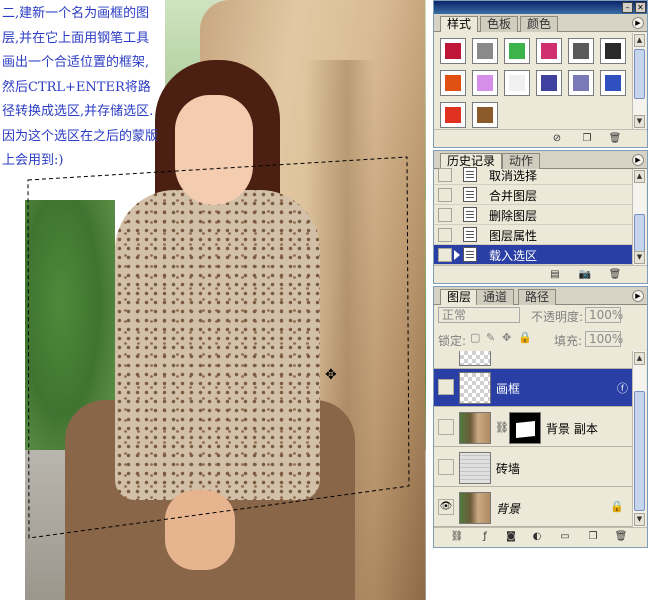 This screenshot has width=649, height=600. Describe the element at coordinates (539, 24) in the screenshot. I see `tab-color: 颜色` at that location.